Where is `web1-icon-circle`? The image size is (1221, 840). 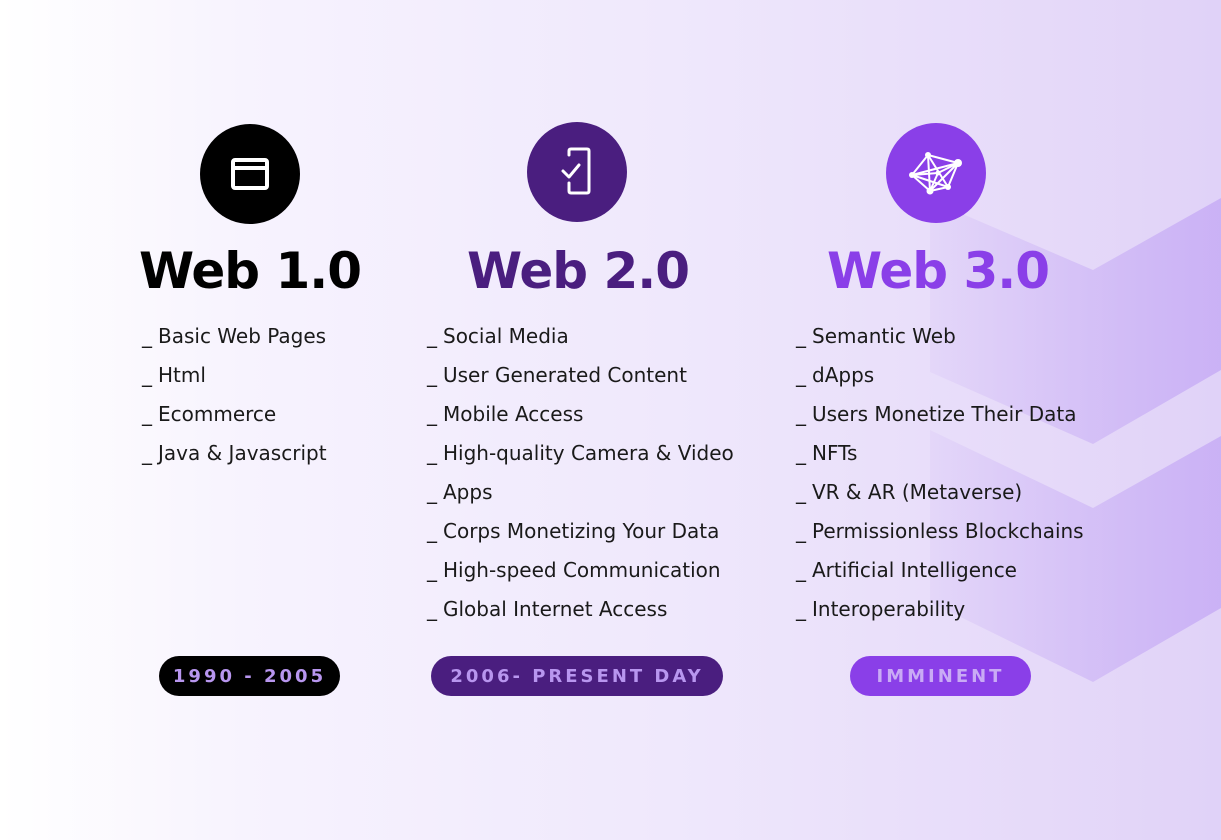 web1-icon-circle is located at coordinates (250, 174).